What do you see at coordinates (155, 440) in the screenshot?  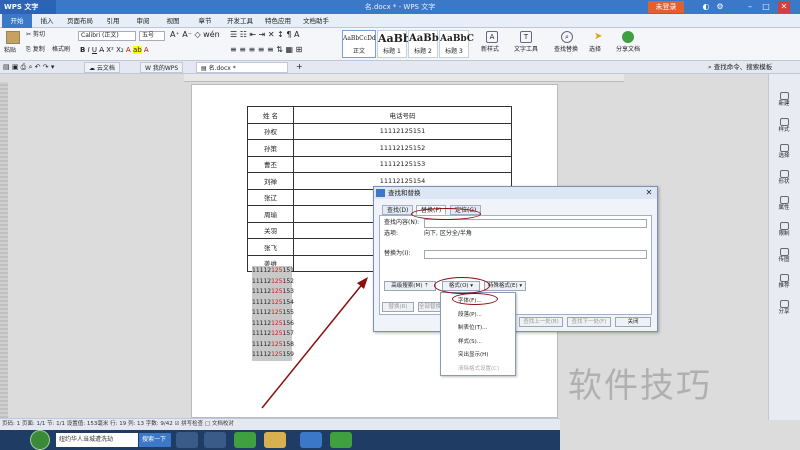 I see `taskbar-search-button: 搜索一下` at bounding box center [155, 440].